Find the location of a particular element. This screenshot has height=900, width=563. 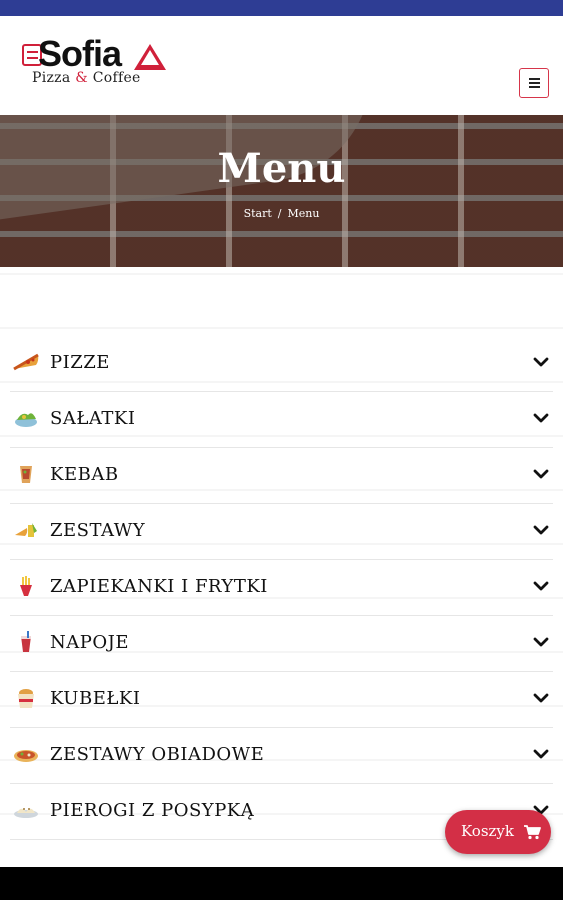

logo-pizza-slice-icon is located at coordinates (150, 57).